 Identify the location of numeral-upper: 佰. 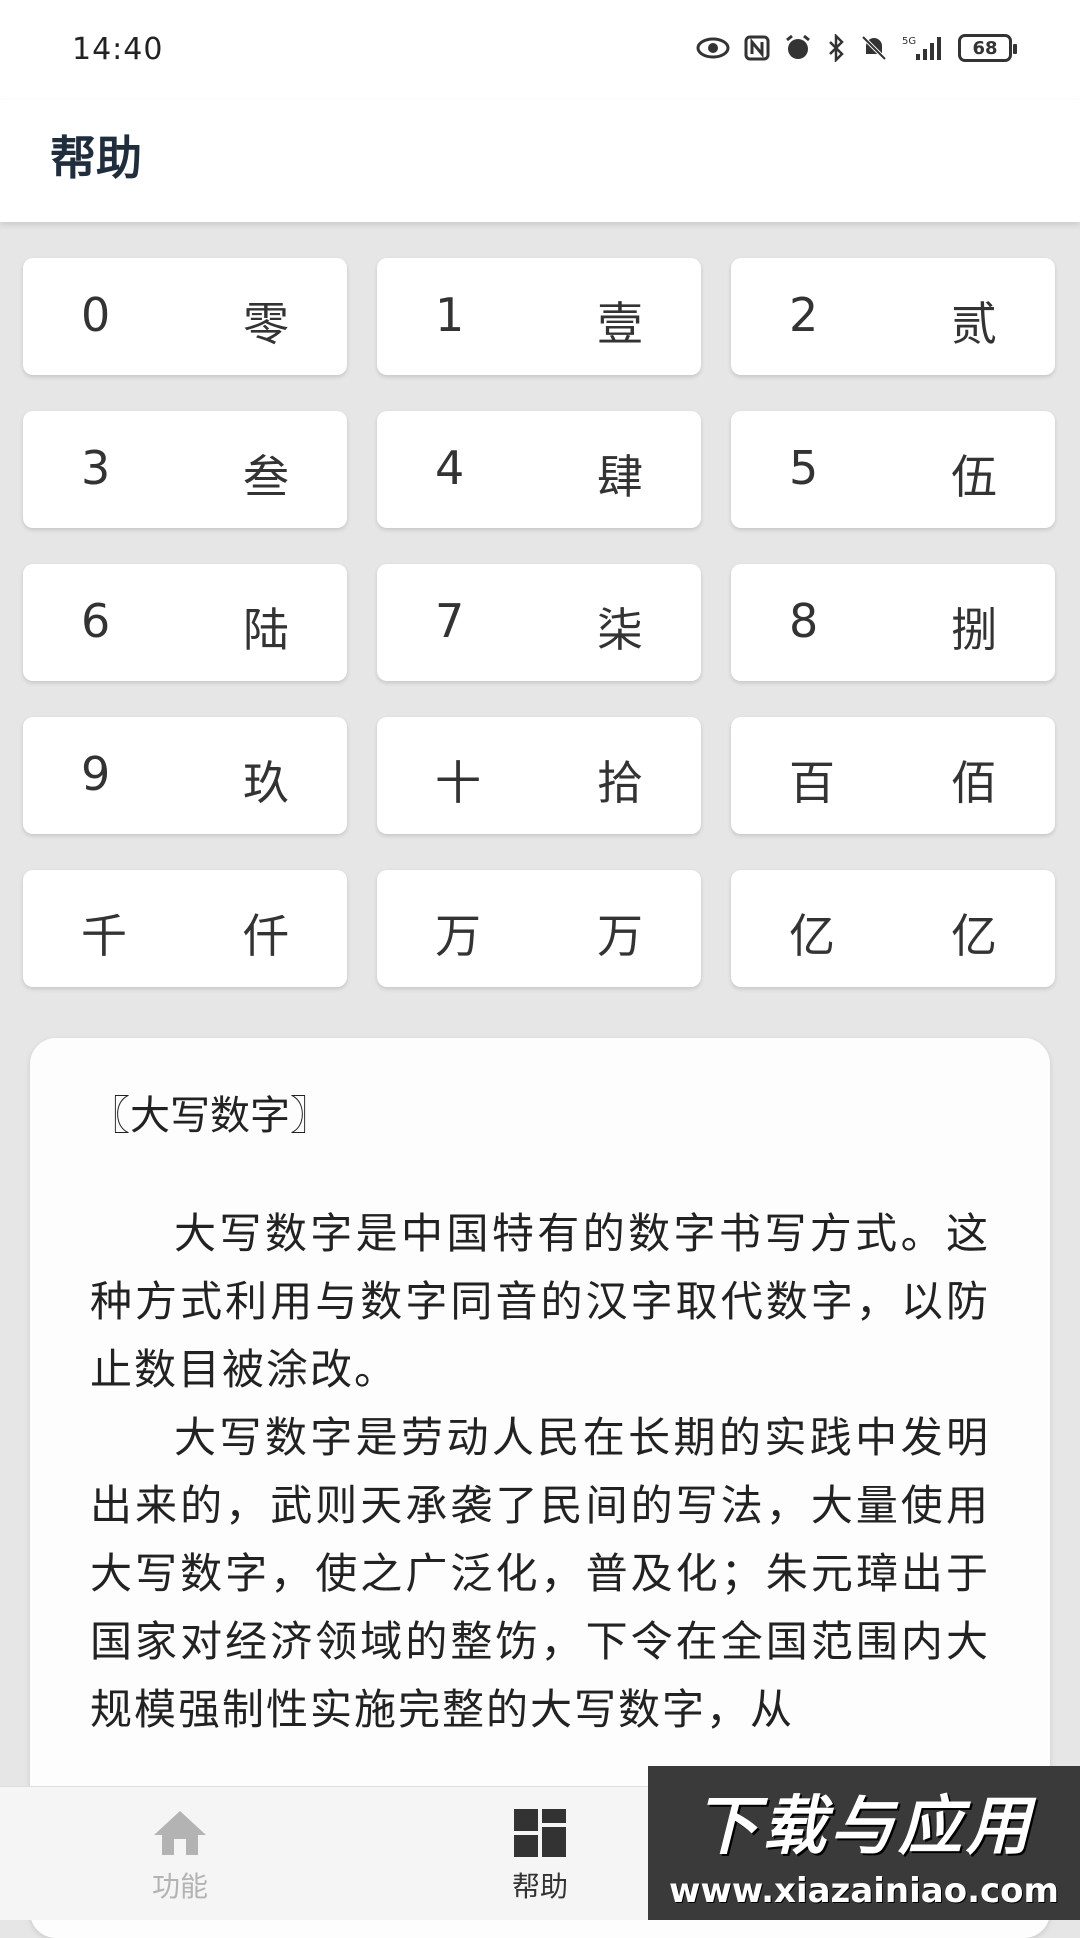
(974, 783).